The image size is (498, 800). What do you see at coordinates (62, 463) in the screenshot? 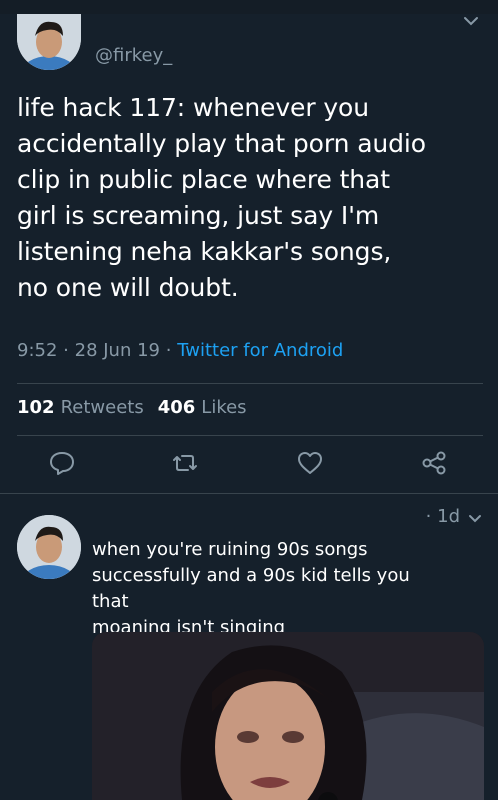
I see `reply-icon` at bounding box center [62, 463].